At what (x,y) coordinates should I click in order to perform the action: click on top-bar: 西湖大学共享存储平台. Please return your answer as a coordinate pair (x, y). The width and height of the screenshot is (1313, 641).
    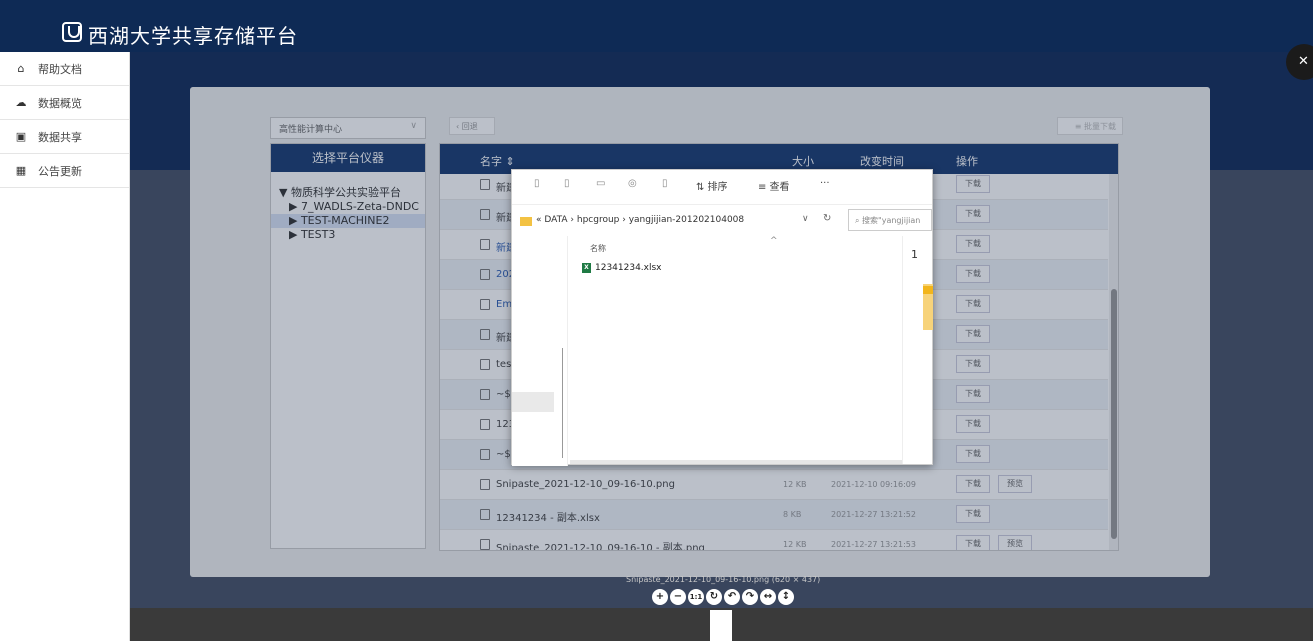
    Looking at the image, I should click on (656, 26).